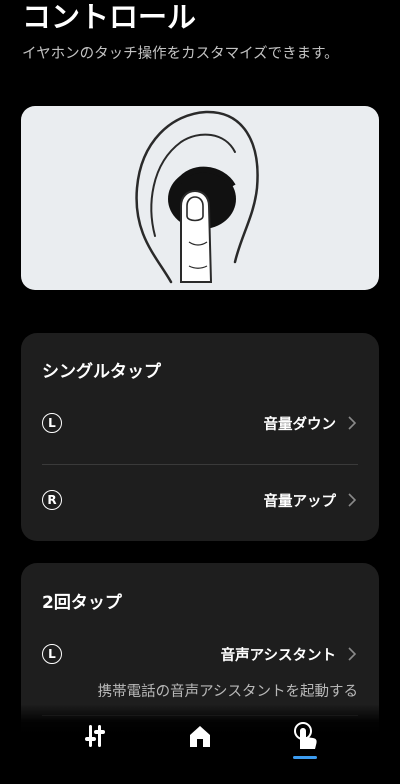 This screenshot has height=784, width=400. I want to click on equalizer-icon, so click(95, 736).